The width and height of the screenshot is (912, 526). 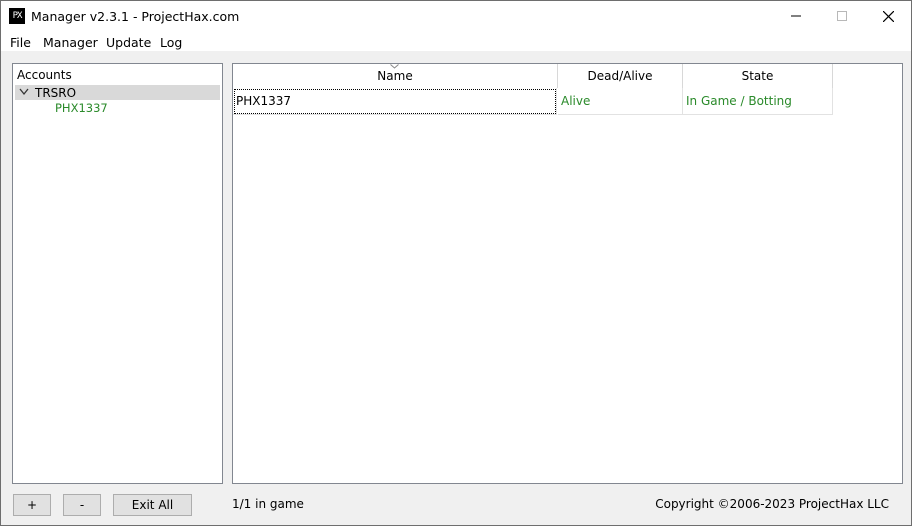 What do you see at coordinates (17, 16) in the screenshot?
I see `app-logo-icon: PX` at bounding box center [17, 16].